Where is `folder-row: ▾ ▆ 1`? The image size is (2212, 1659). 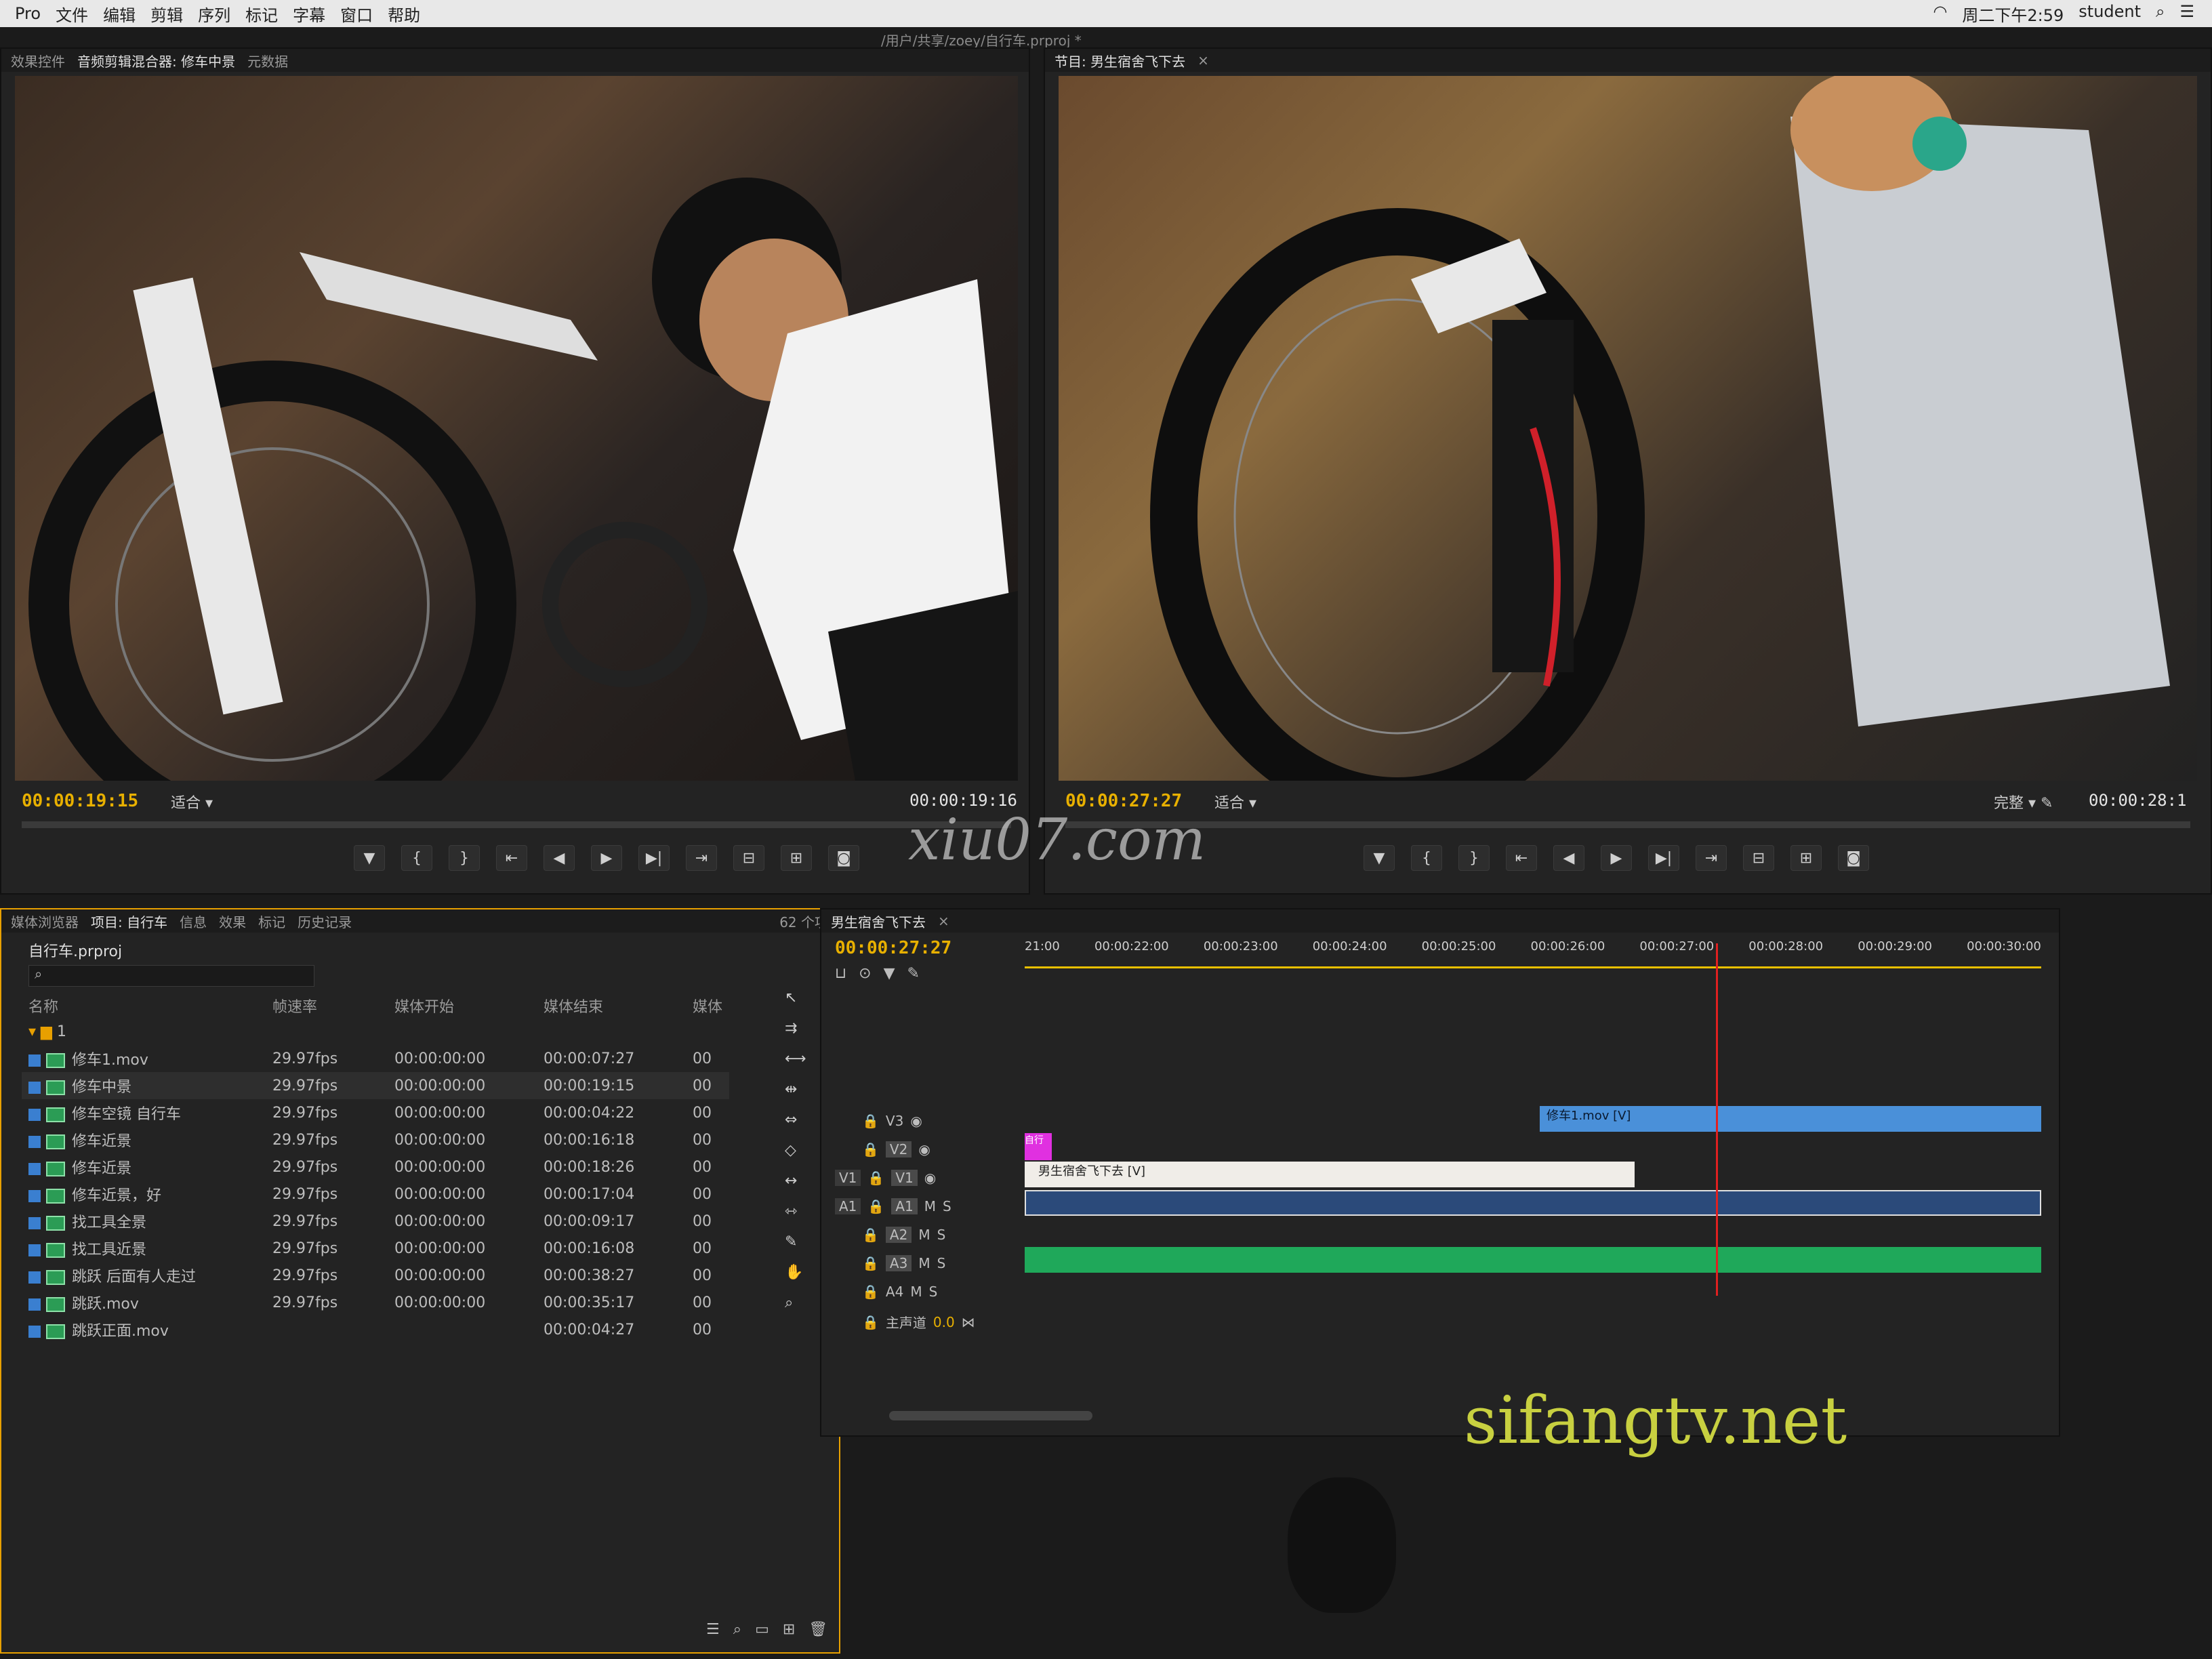 folder-row: ▾ ▆ 1 is located at coordinates (375, 1032).